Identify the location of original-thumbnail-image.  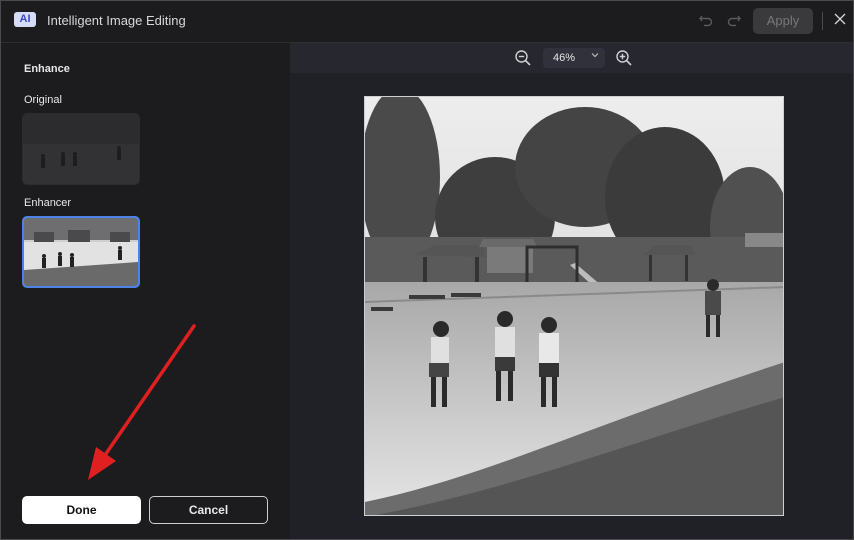
(81, 149).